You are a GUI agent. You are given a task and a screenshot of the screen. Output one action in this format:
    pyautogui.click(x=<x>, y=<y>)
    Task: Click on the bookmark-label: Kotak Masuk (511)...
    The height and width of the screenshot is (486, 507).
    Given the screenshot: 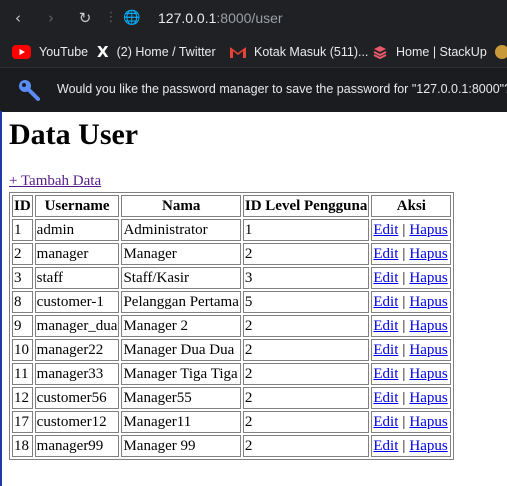 What is the action you would take?
    pyautogui.click(x=311, y=52)
    